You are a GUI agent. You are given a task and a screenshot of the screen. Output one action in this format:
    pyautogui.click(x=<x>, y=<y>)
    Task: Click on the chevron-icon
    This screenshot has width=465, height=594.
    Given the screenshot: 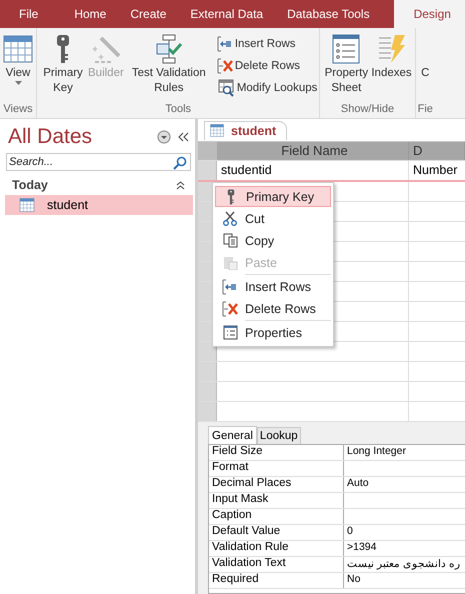 What is the action you would take?
    pyautogui.click(x=180, y=185)
    